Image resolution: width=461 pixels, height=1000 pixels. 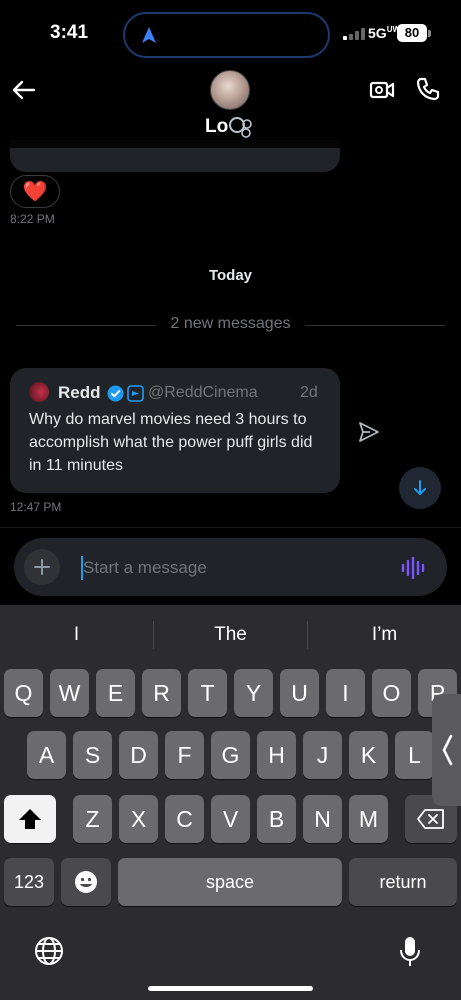 What do you see at coordinates (377, 33) in the screenshot?
I see `network-label: 5G` at bounding box center [377, 33].